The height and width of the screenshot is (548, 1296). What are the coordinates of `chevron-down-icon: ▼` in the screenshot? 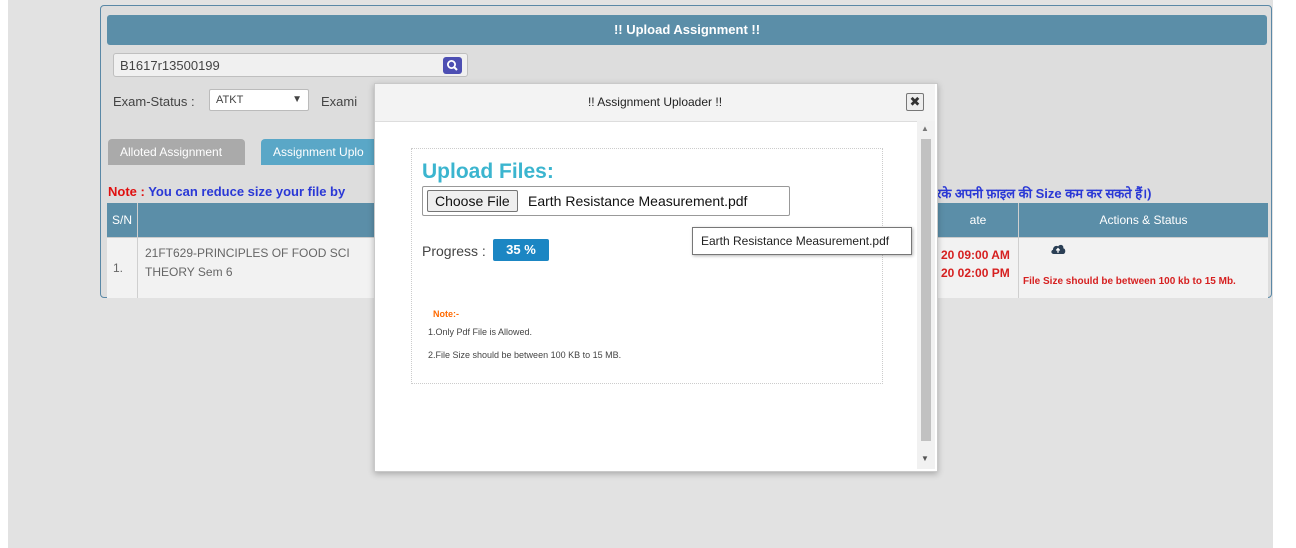 It's located at (297, 99).